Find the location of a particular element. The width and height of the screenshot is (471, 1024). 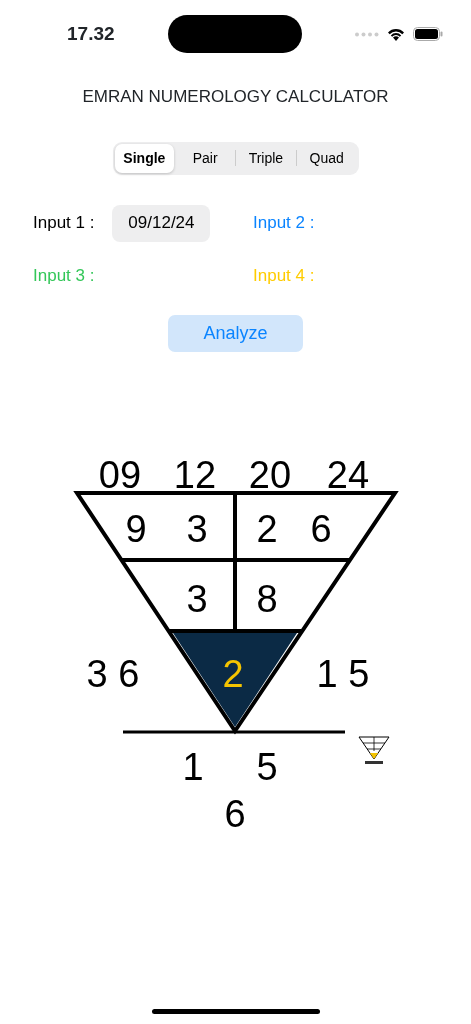

result-digit: 6 is located at coordinates (235, 813).